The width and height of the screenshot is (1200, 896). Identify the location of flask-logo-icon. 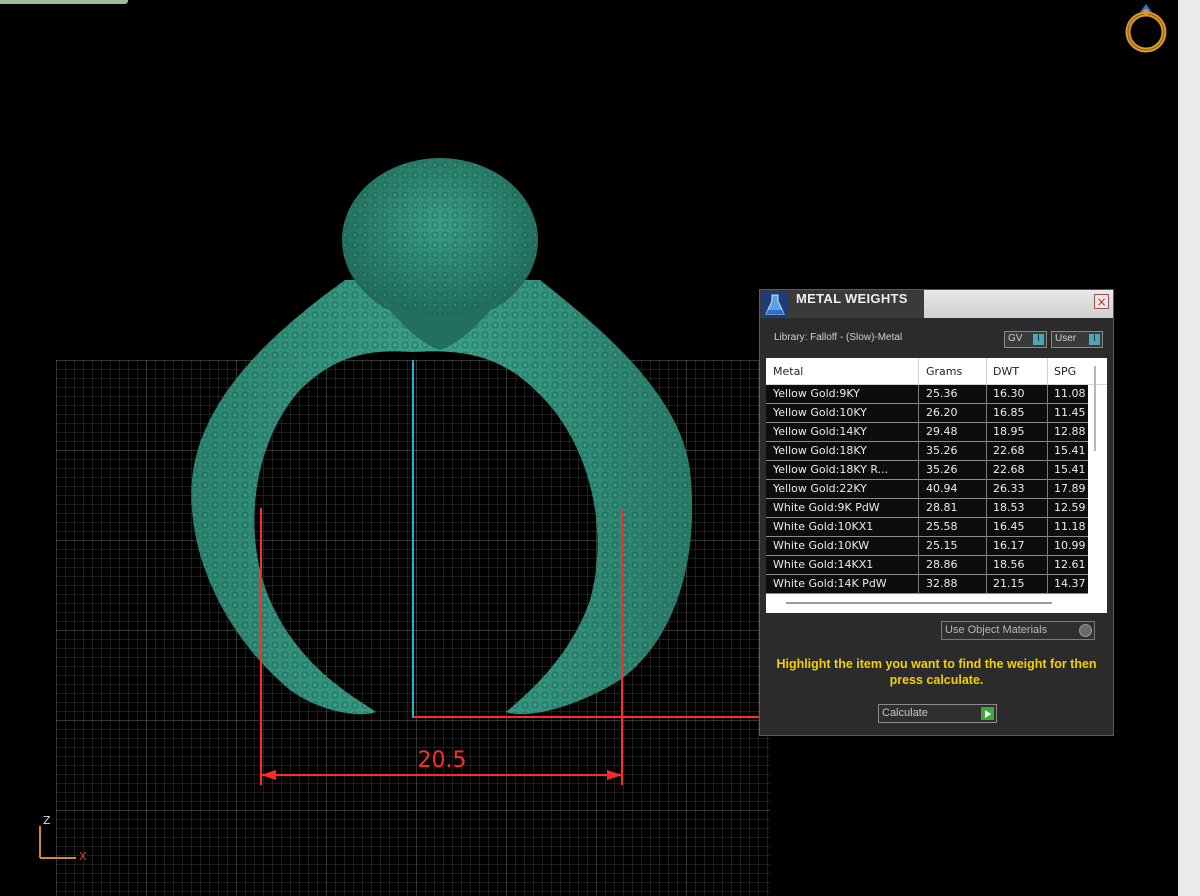
(775, 305).